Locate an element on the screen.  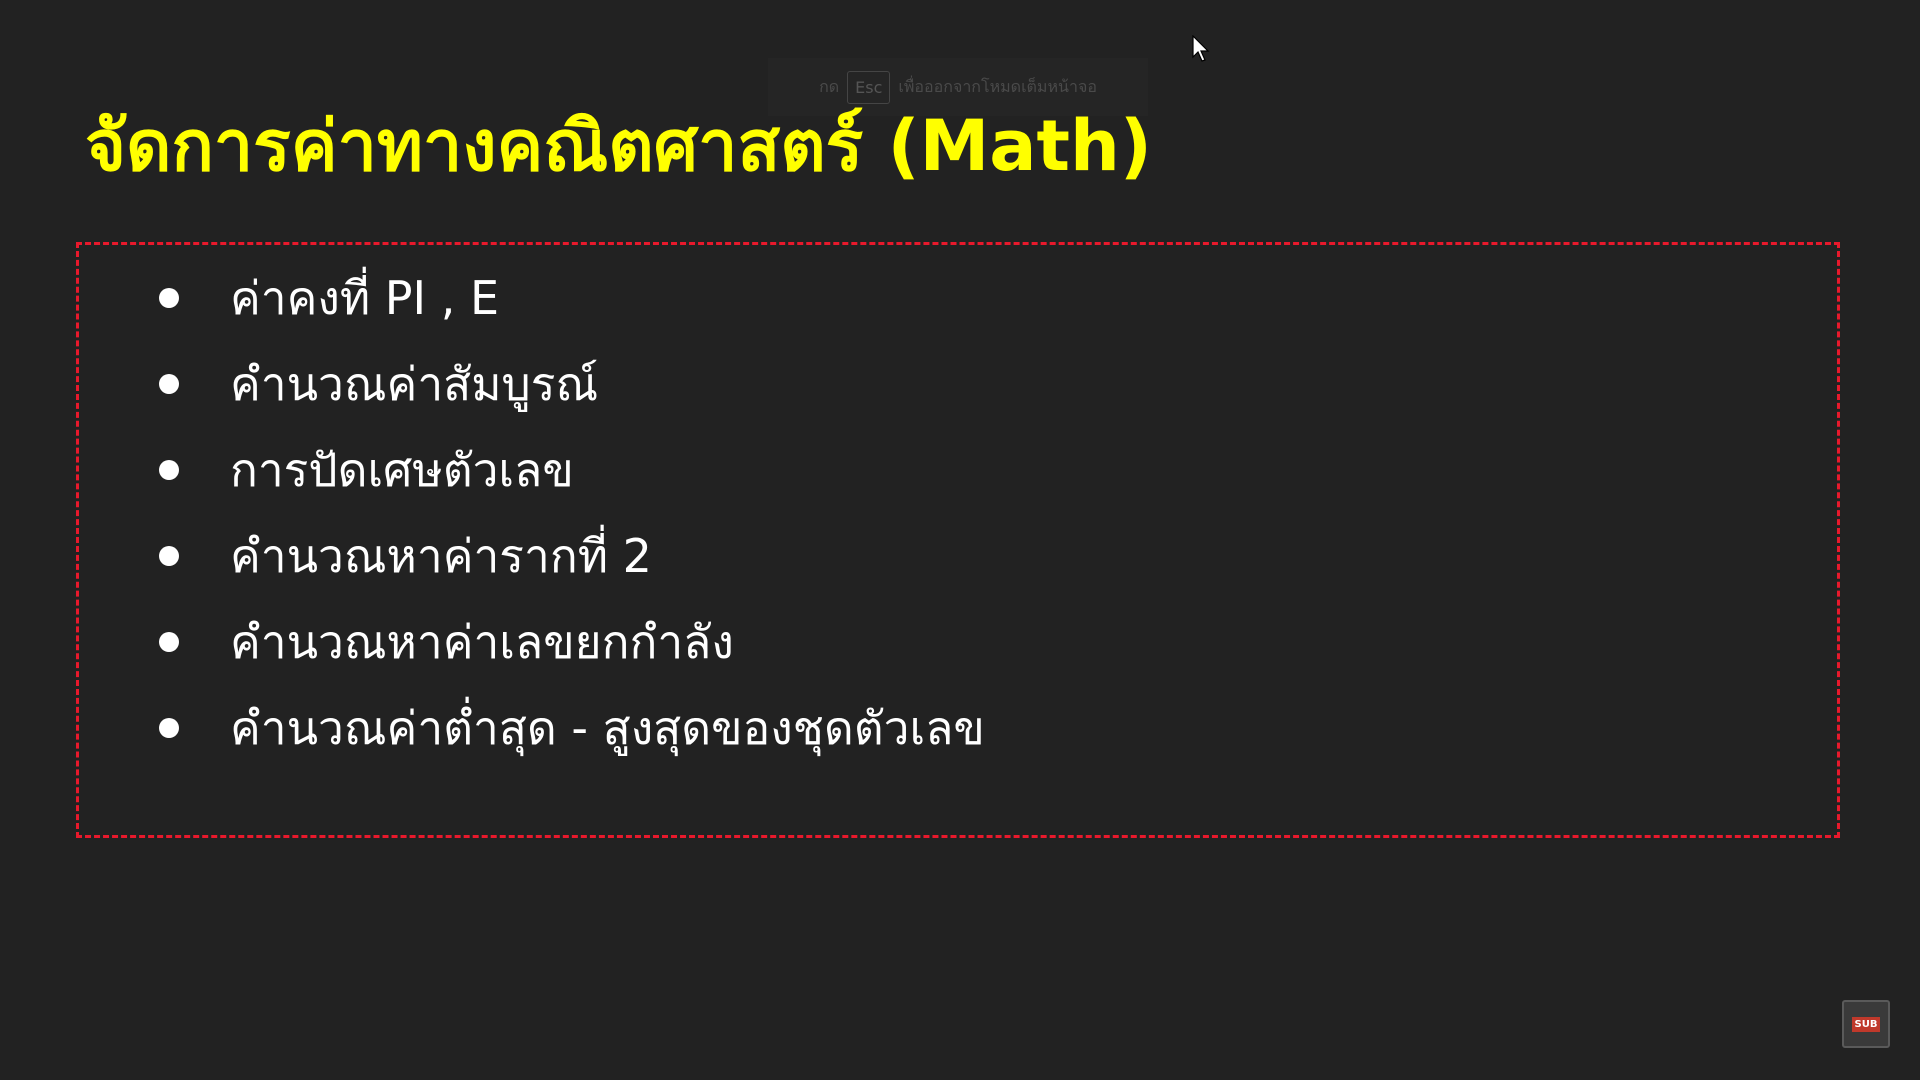
list-item: คำนวณค่าต่ำสุด - สูงสุดของชุดตัวเลข is located at coordinates (552, 728).